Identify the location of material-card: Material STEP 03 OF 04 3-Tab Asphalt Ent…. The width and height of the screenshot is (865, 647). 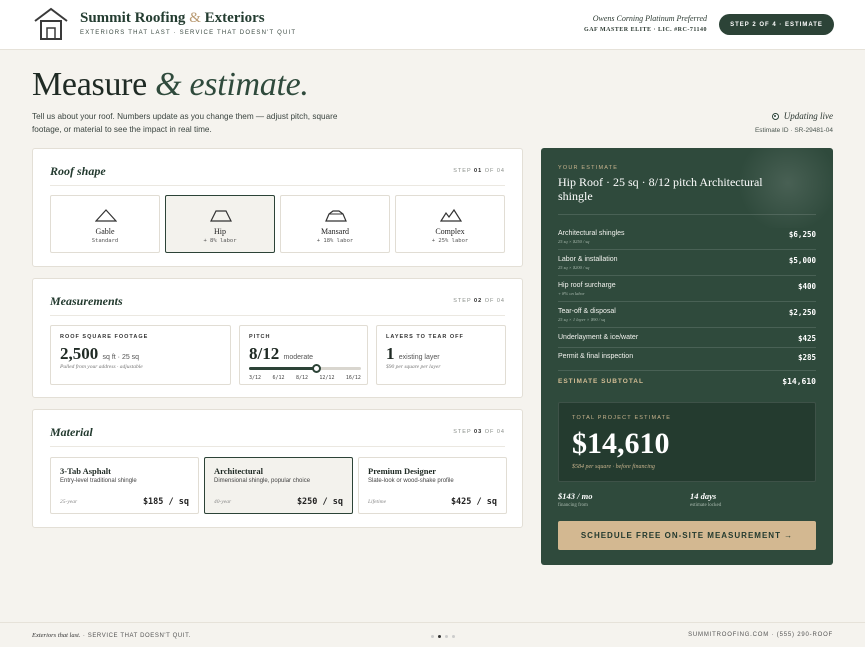
(277, 468).